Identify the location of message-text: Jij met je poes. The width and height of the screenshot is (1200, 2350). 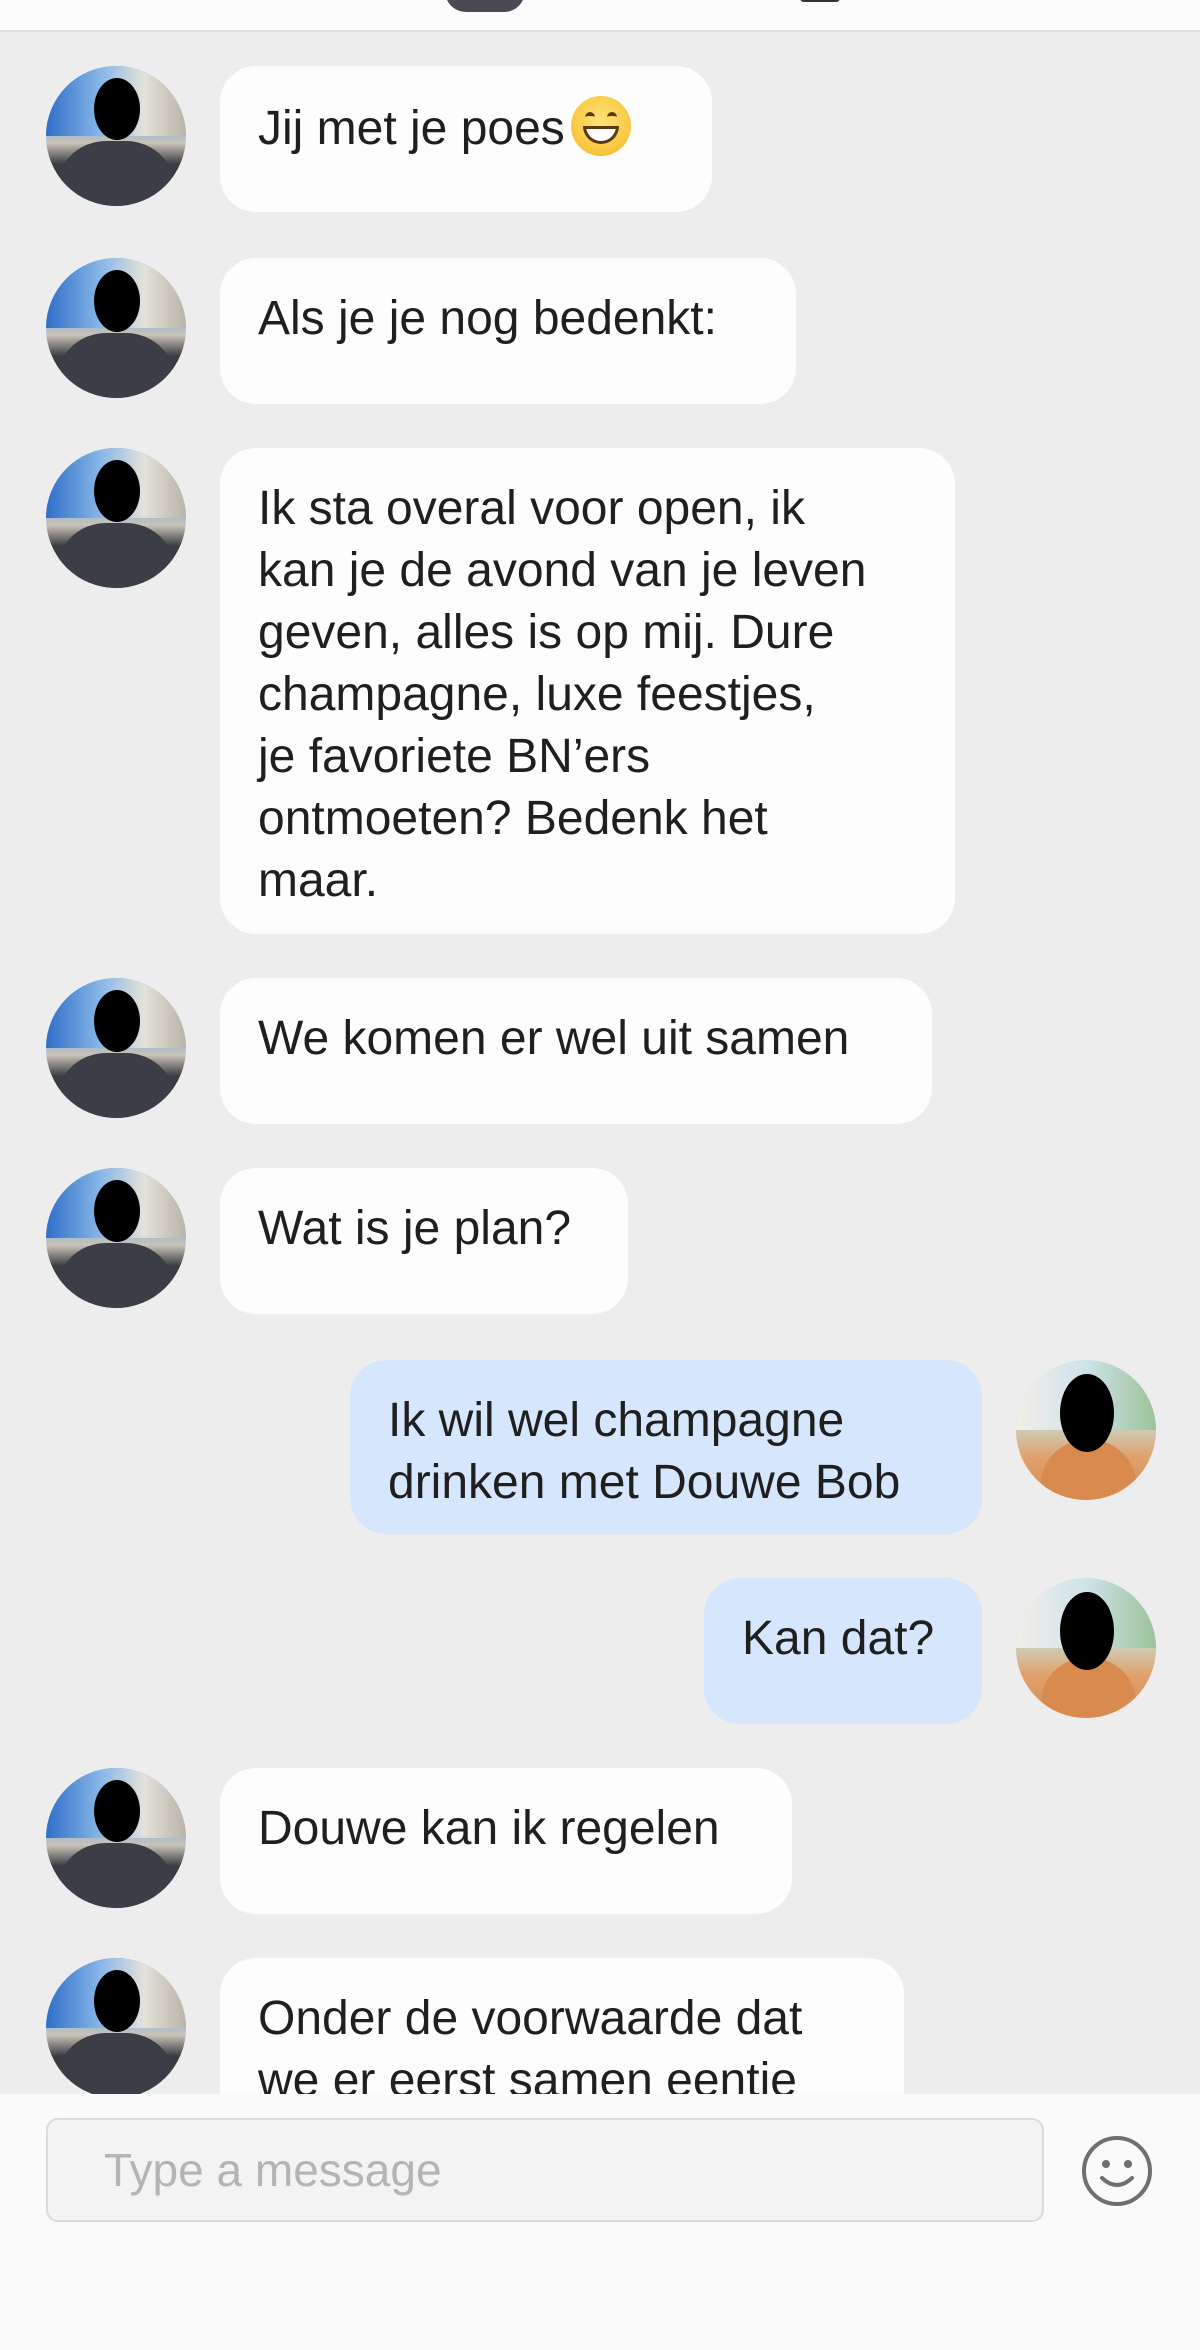
(411, 128).